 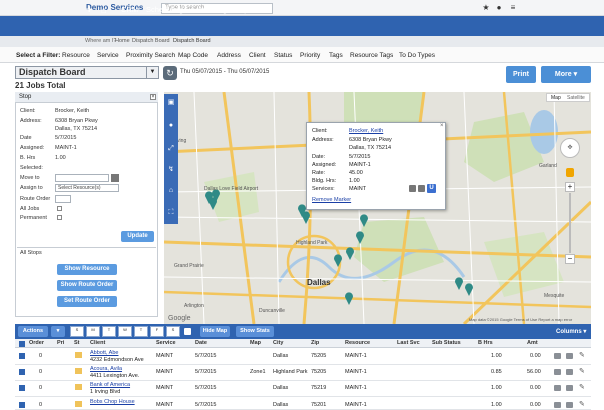 I want to click on date-range: Thu 05/07/2015 - Thu 05/07/2015, so click(x=224, y=72).